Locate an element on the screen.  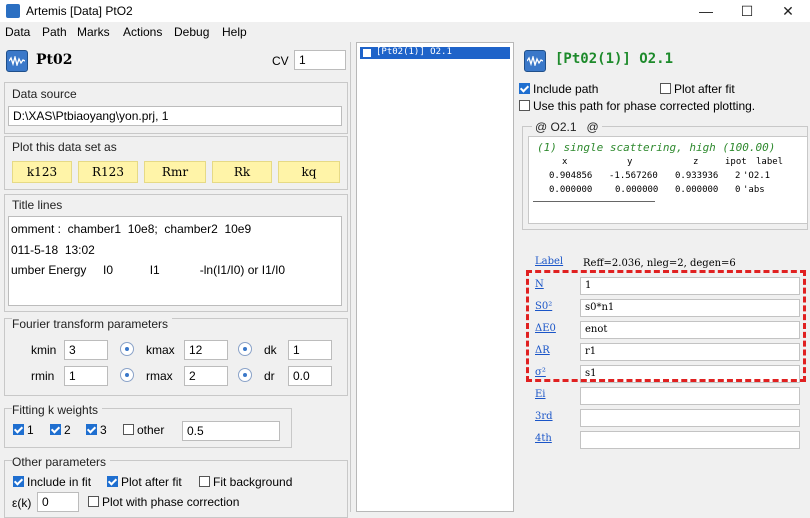
plot-phase-label: Plot with phase correction is located at coordinates (171, 502).